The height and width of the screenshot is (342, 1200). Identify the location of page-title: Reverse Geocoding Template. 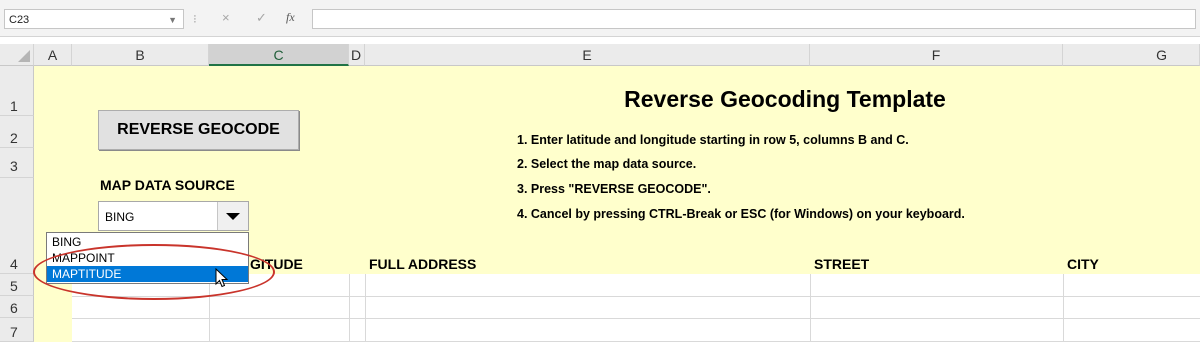
(785, 99).